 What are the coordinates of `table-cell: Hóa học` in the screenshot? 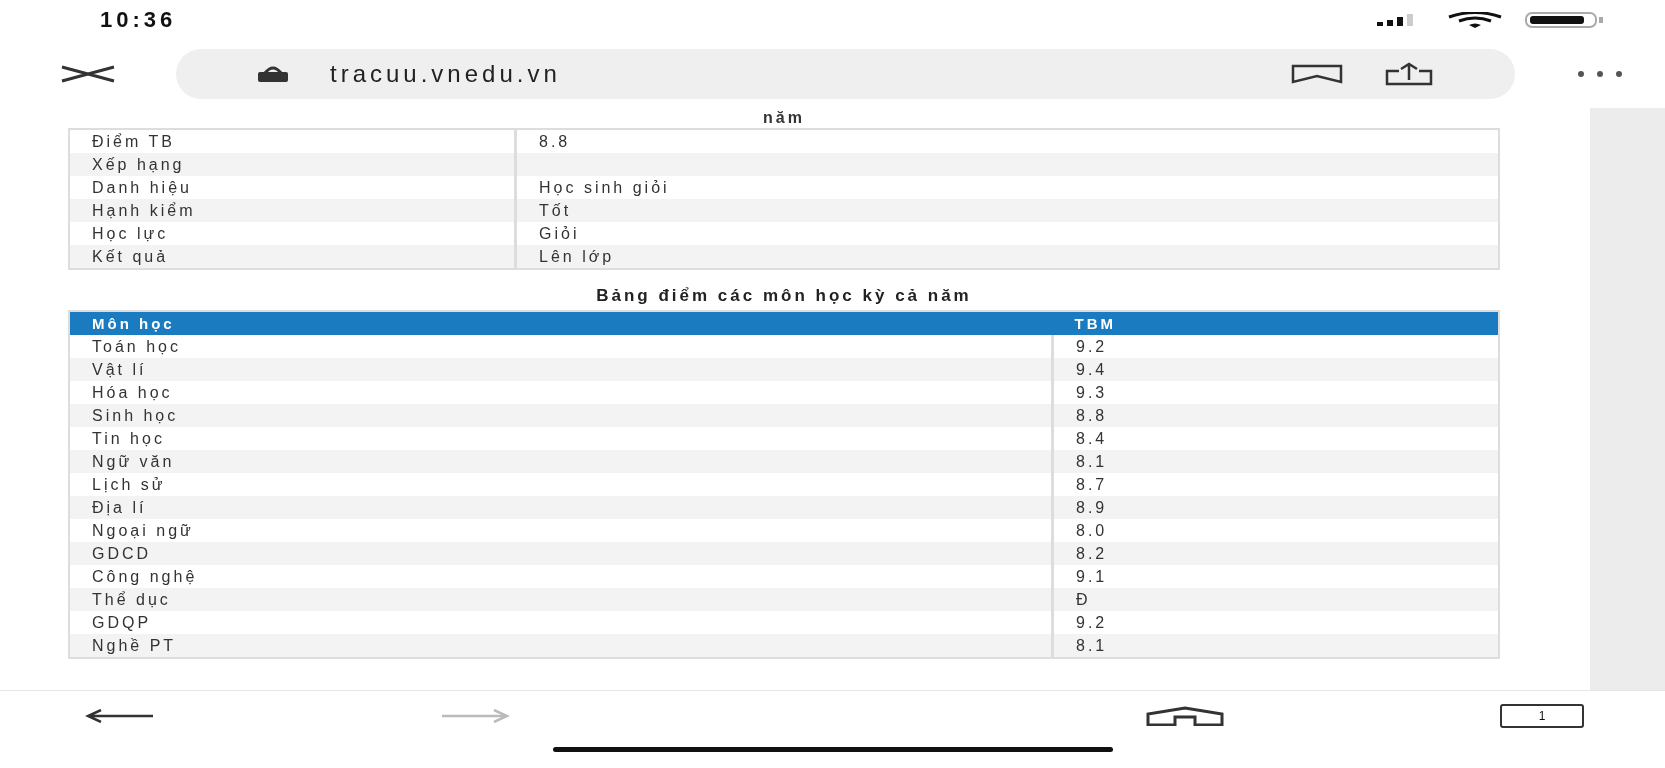 It's located at (561, 392).